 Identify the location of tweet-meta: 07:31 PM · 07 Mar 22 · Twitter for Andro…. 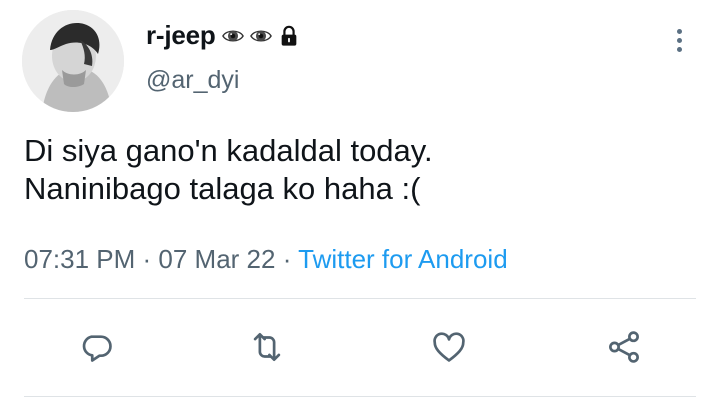
(266, 259).